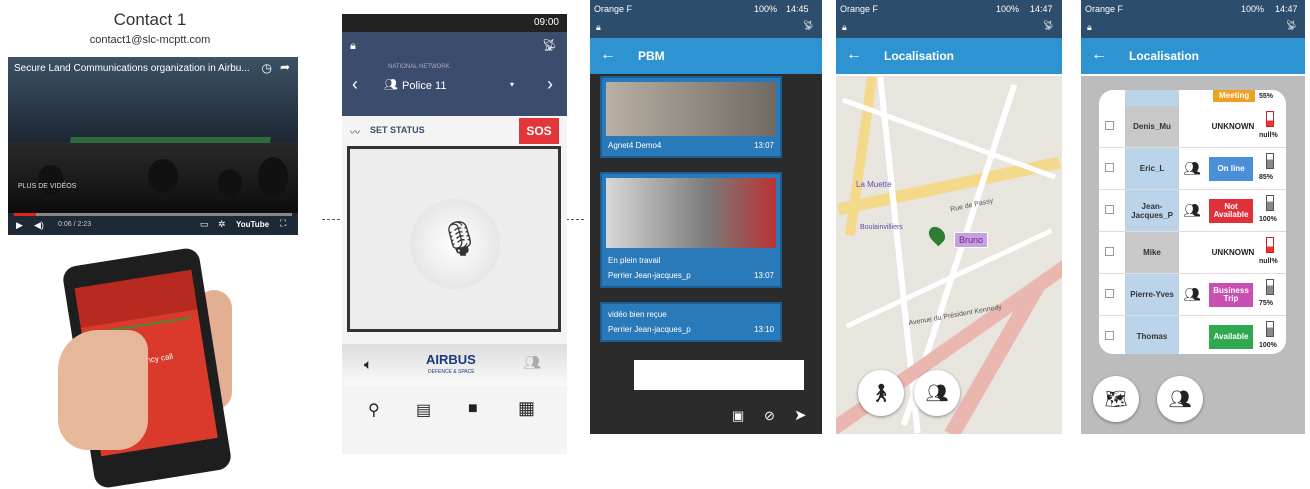 This screenshot has width=1310, height=489. I want to click on status-badge: UNKNOWN, so click(1233, 252).